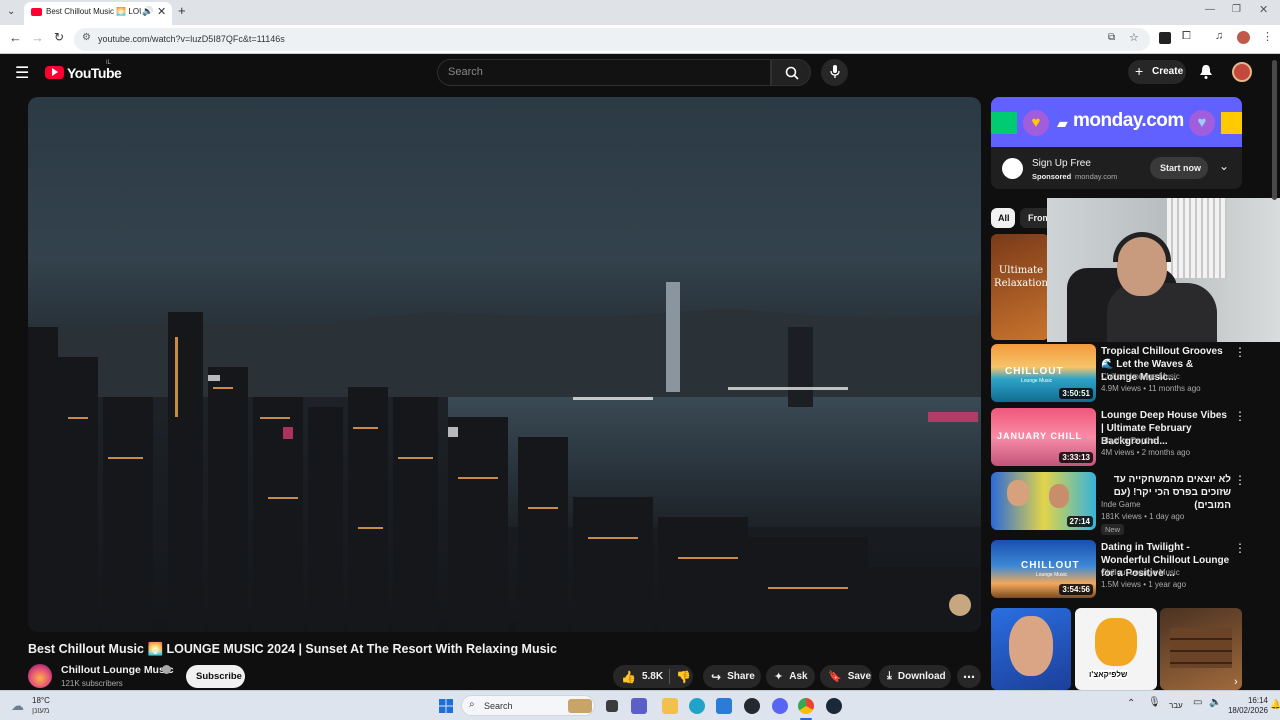  What do you see at coordinates (1034, 371) in the screenshot?
I see `rec-thumb-text: CHILLOUT` at bounding box center [1034, 371].